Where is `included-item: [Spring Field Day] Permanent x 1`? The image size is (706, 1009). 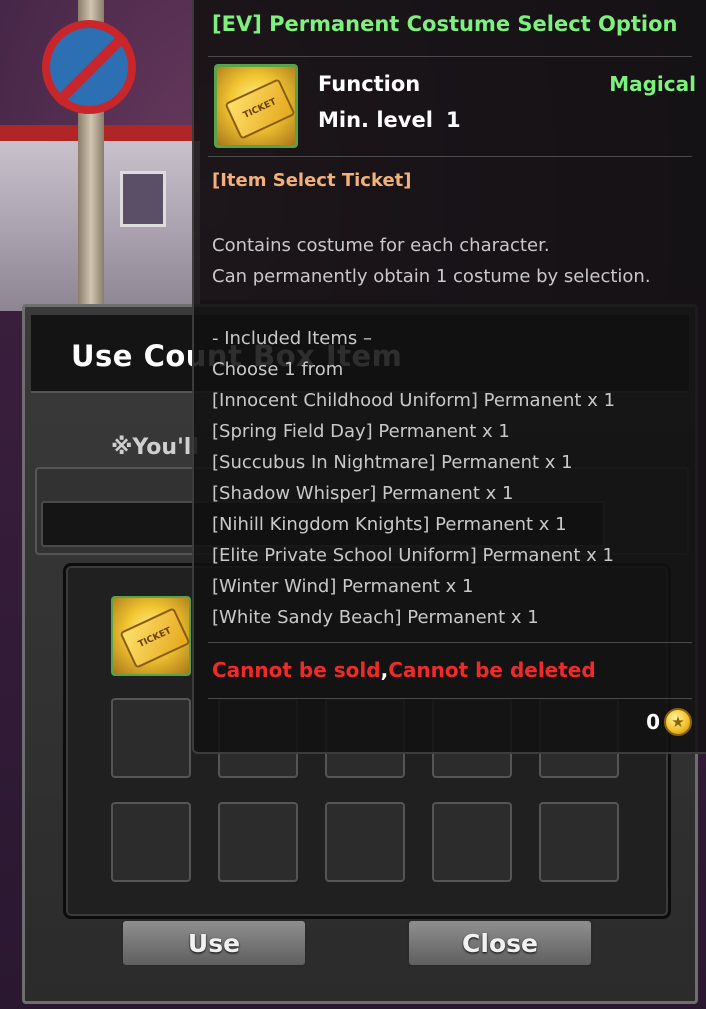 included-item: [Spring Field Day] Permanent x 1 is located at coordinates (361, 431).